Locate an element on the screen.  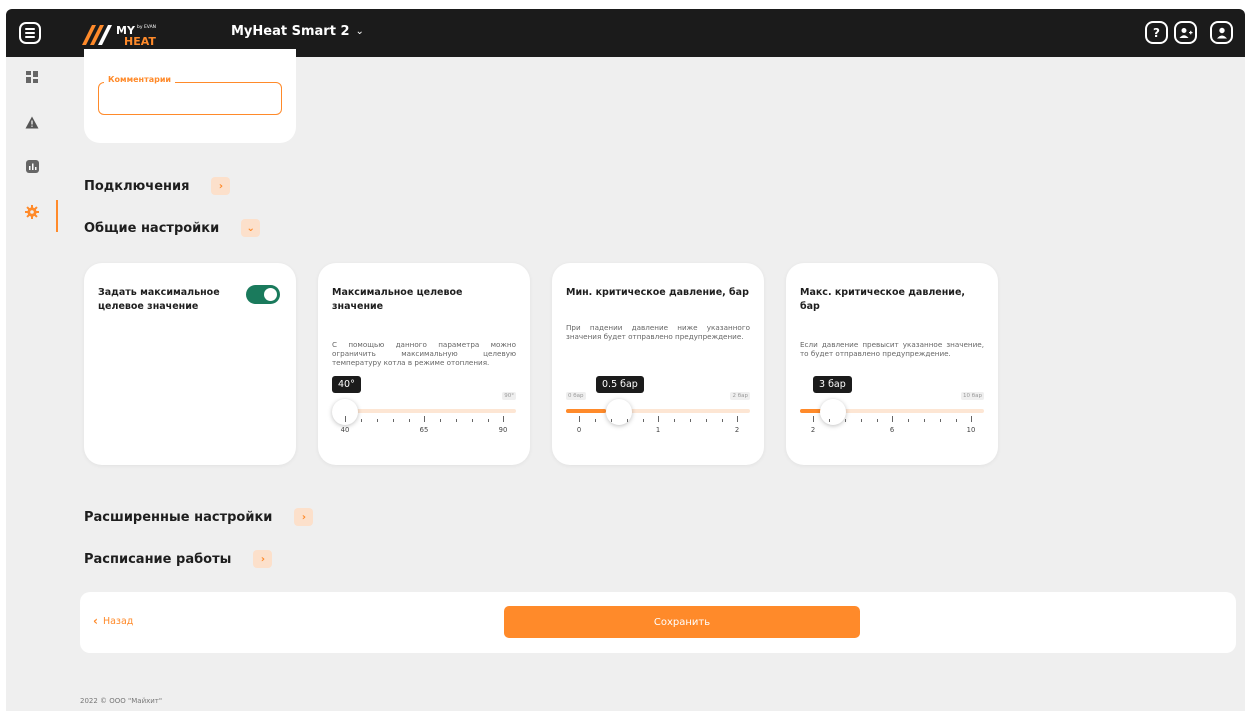
min-pressure-title: Мин. критическое давление, бар is located at coordinates (657, 292).